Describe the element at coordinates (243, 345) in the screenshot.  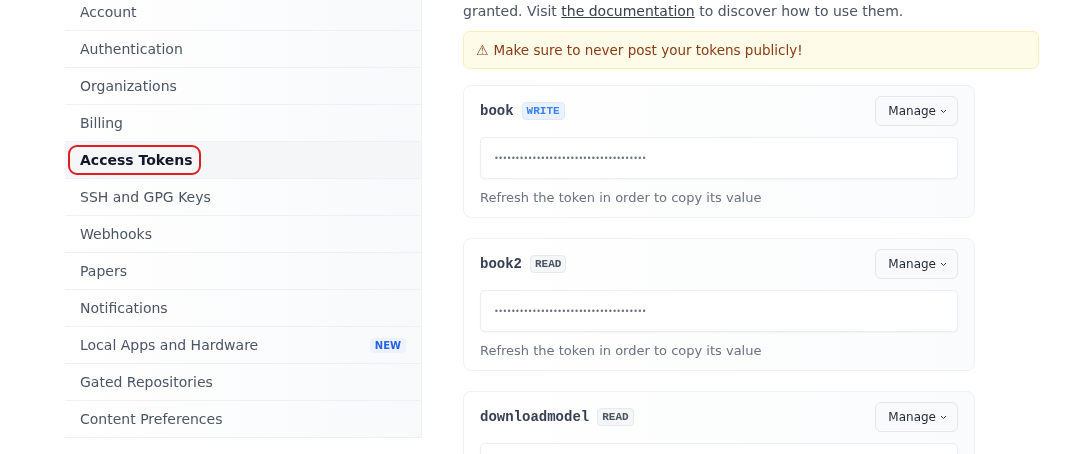
I see `sidebar-item: Local Apps and Hardware NEW` at that location.